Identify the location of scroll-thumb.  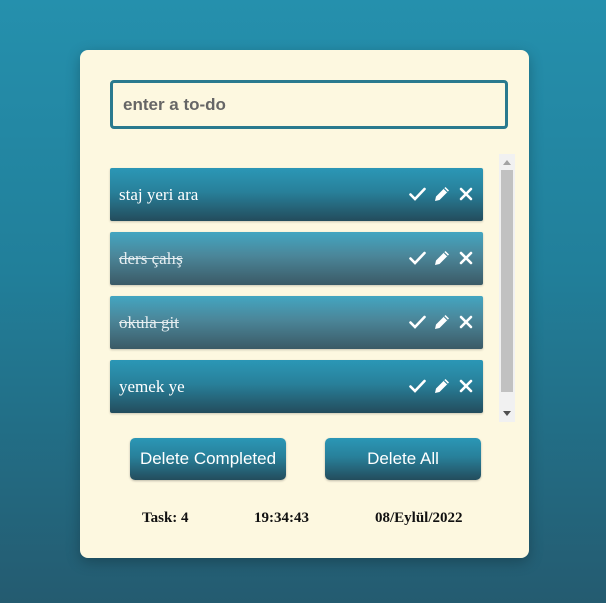
(507, 281).